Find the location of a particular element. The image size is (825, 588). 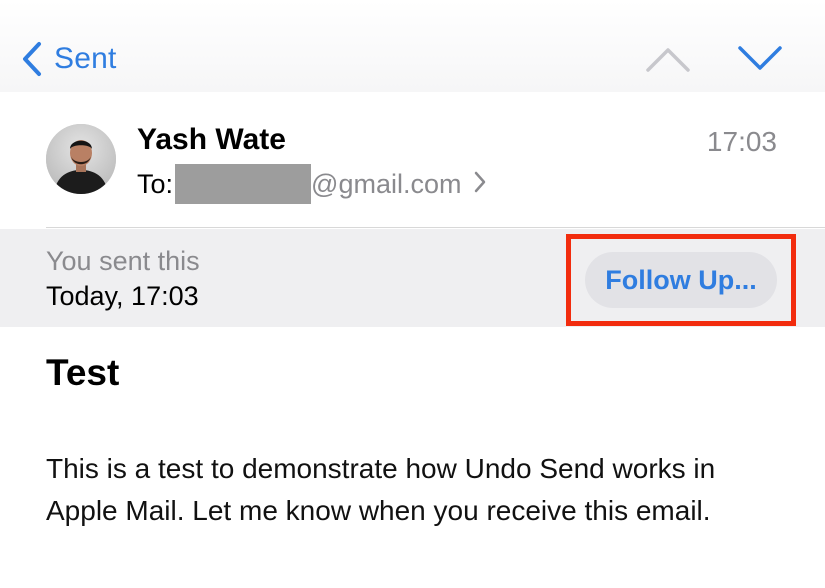

redacted-email-block is located at coordinates (243, 184).